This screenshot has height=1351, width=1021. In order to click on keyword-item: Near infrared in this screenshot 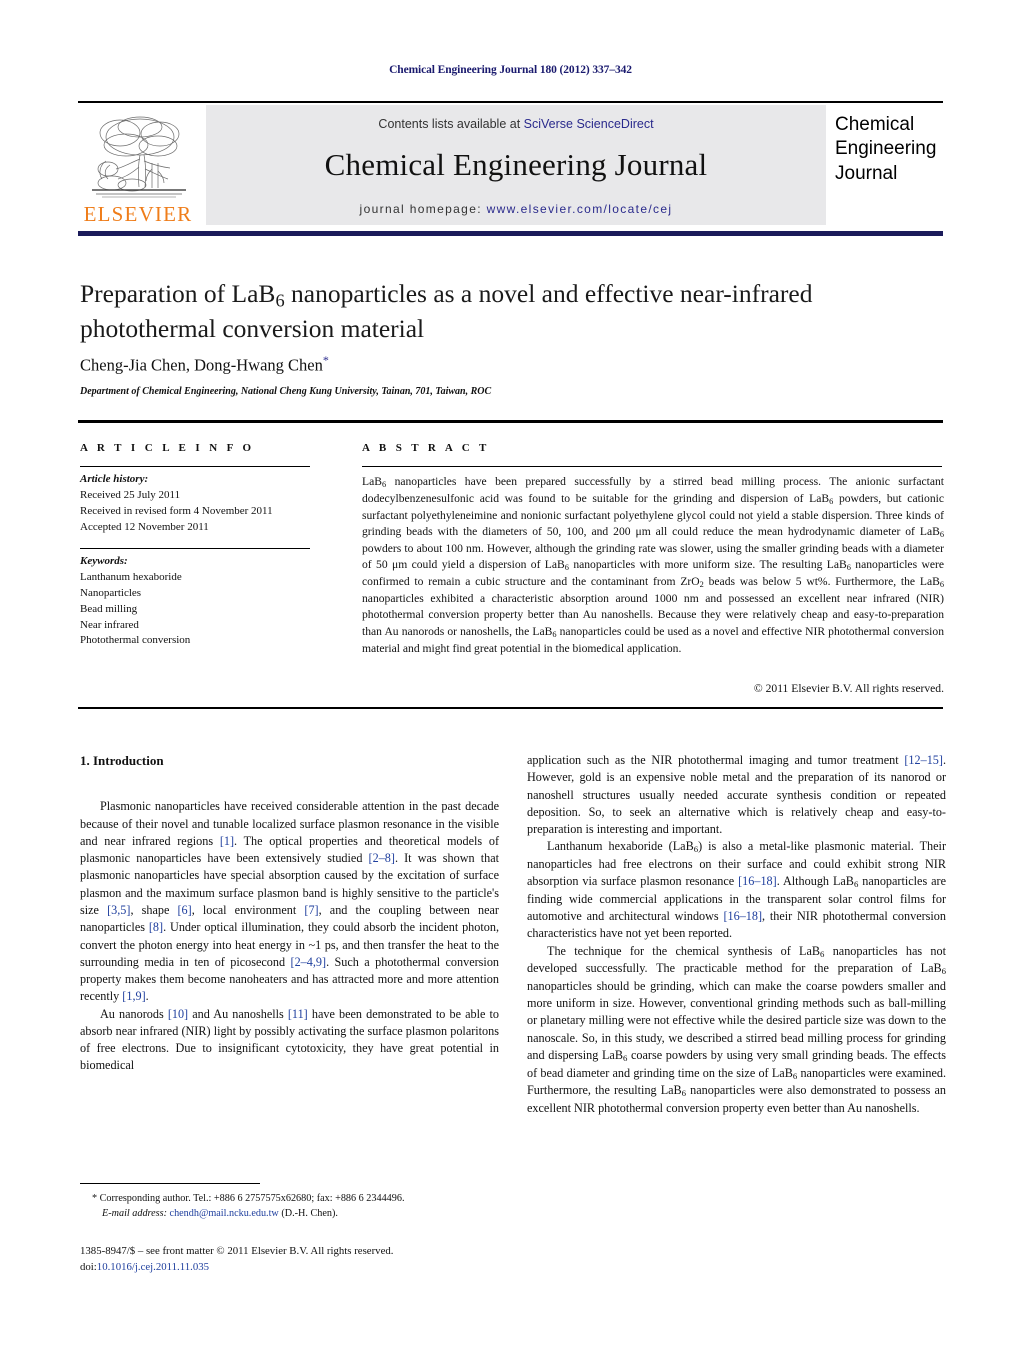, I will do `click(109, 624)`.